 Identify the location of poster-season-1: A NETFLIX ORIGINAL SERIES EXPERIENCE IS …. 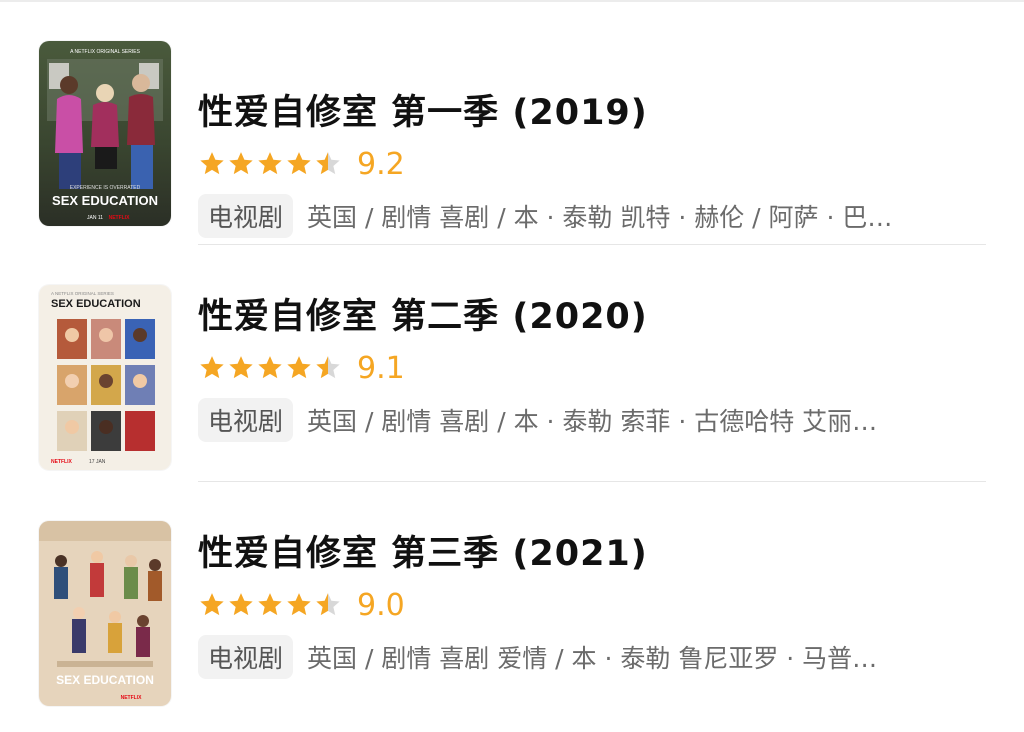
(105, 133).